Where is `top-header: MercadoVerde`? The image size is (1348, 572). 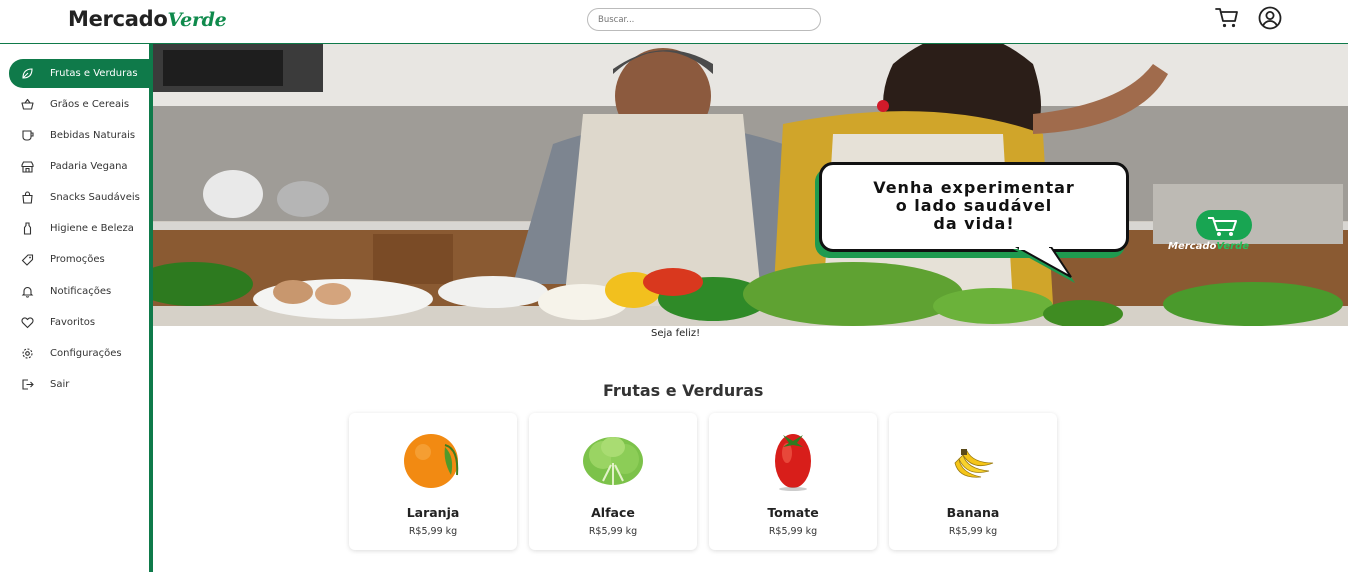 top-header: MercadoVerde is located at coordinates (674, 22).